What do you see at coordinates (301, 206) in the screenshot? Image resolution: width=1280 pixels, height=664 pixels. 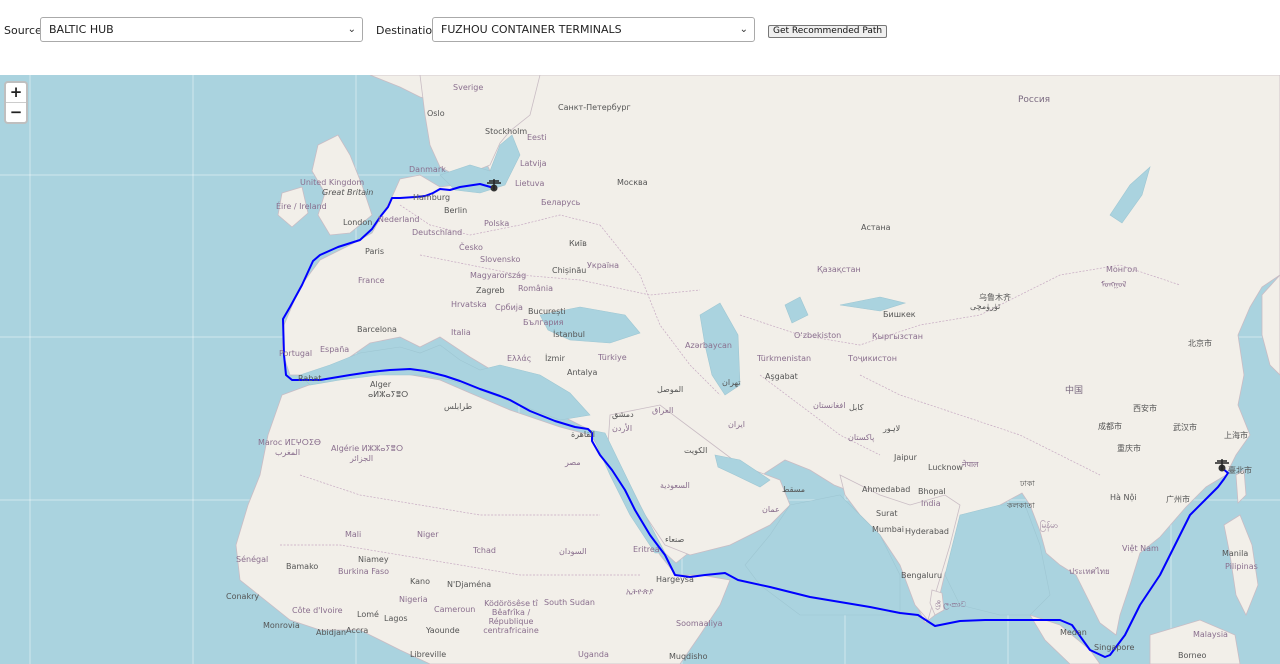 I see `map-label: Éire / Ireland` at bounding box center [301, 206].